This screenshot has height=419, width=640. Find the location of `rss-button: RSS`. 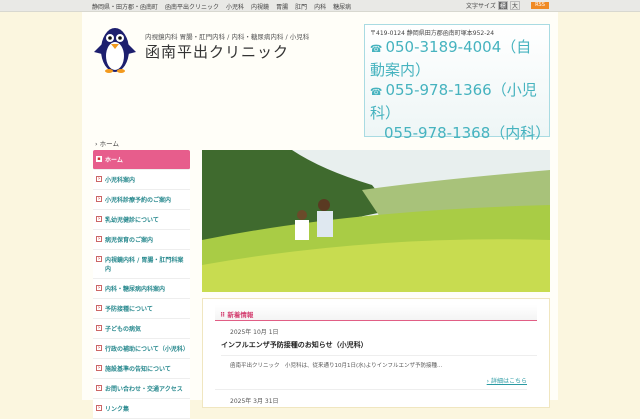

rss-button: RSS is located at coordinates (540, 5).